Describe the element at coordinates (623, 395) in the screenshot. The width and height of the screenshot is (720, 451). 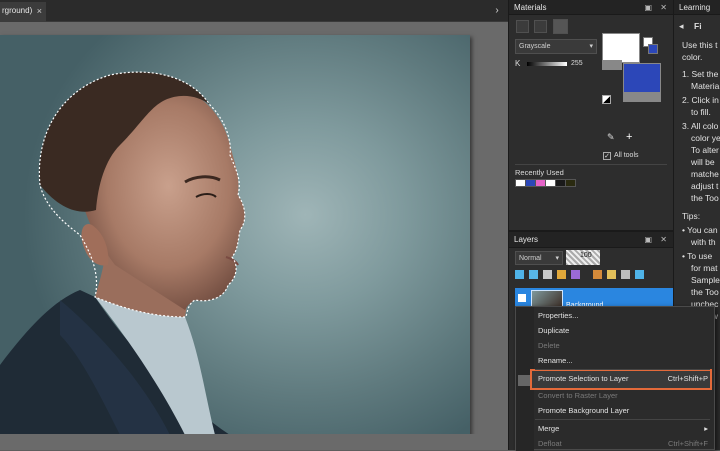
I see `context-menu-item: Convert to Raster Layer` at that location.